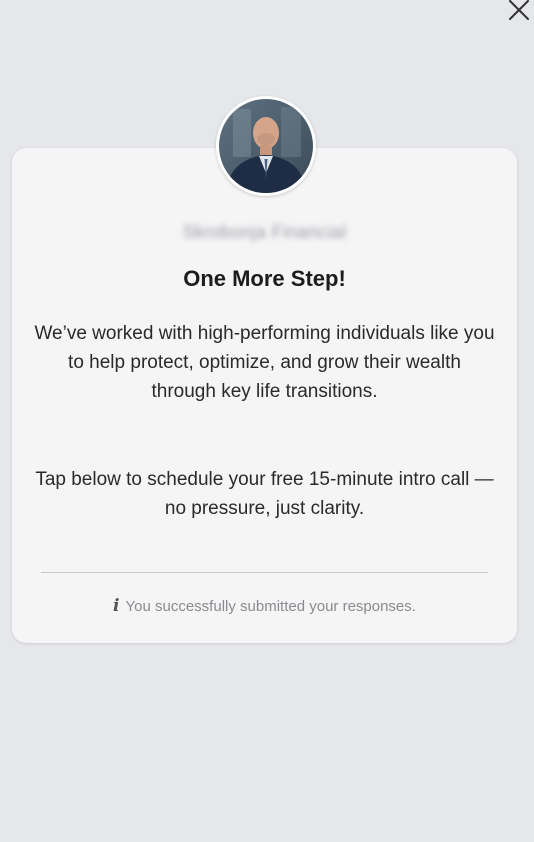  I want to click on divider, so click(264, 572).